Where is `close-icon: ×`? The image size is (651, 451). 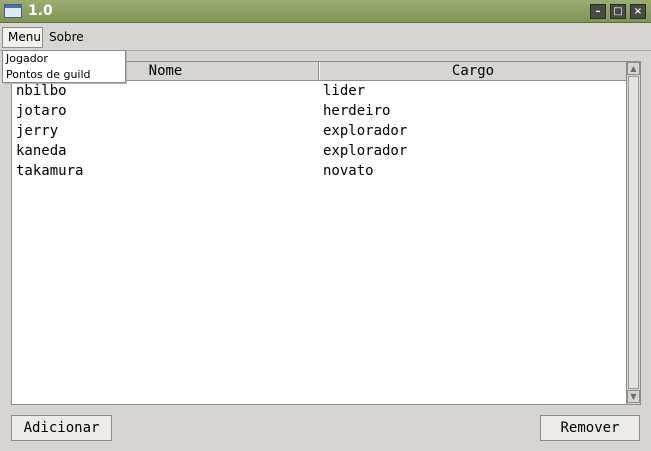 close-icon: × is located at coordinates (638, 11).